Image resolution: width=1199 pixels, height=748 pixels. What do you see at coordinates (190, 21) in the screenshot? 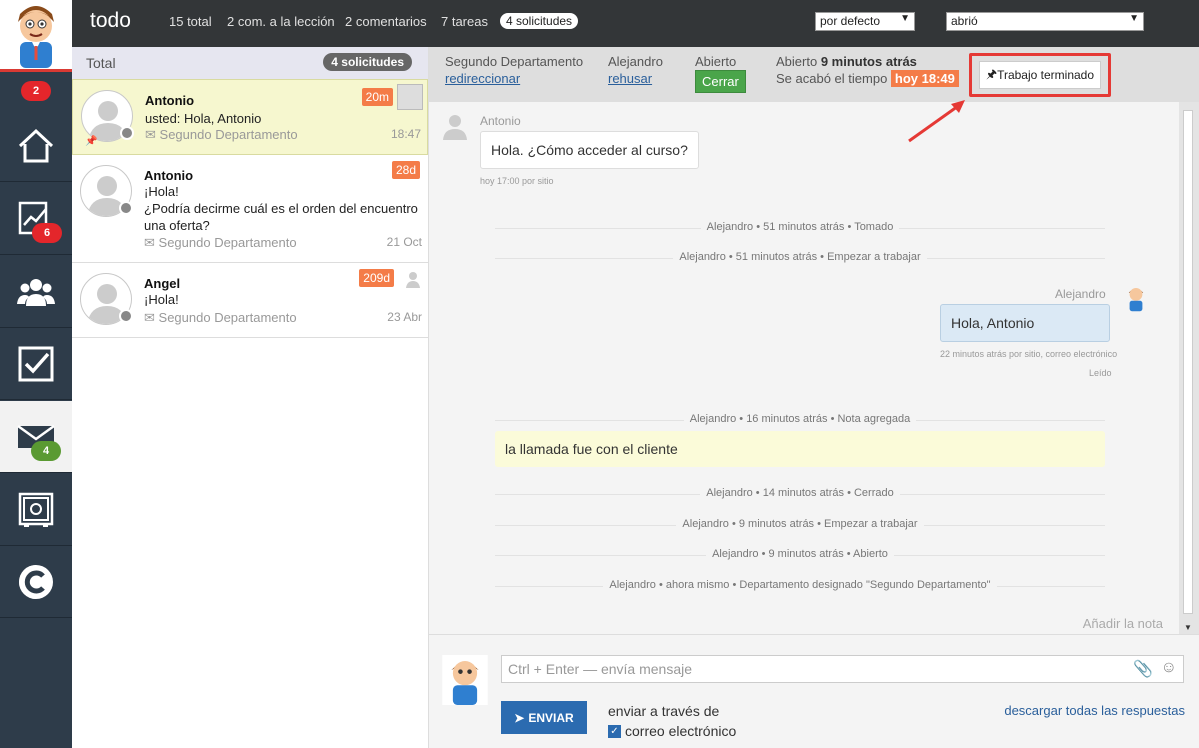
I see `filter-total: 15 total` at bounding box center [190, 21].